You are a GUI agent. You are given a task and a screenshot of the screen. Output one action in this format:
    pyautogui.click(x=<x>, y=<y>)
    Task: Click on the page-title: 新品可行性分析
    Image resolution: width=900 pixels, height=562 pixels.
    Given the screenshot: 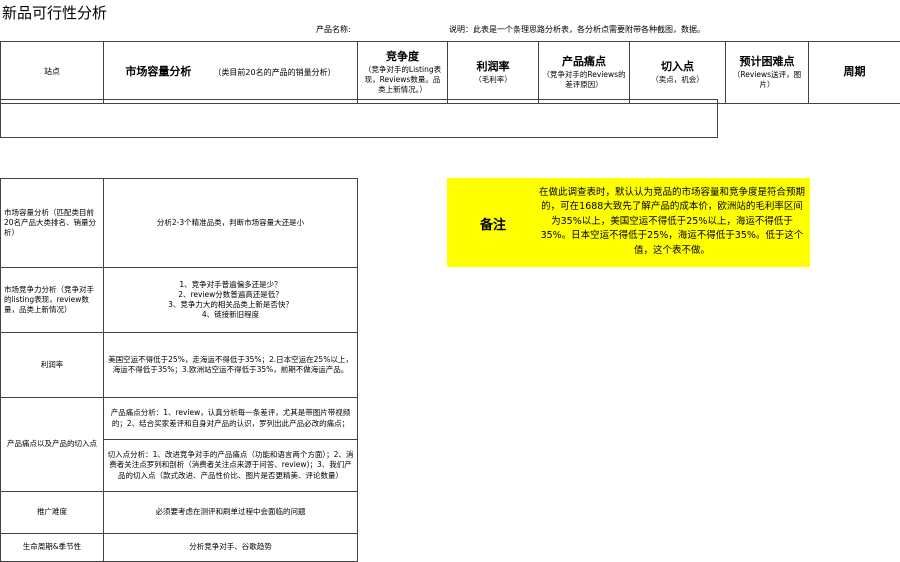 What is the action you would take?
    pyautogui.click(x=55, y=13)
    